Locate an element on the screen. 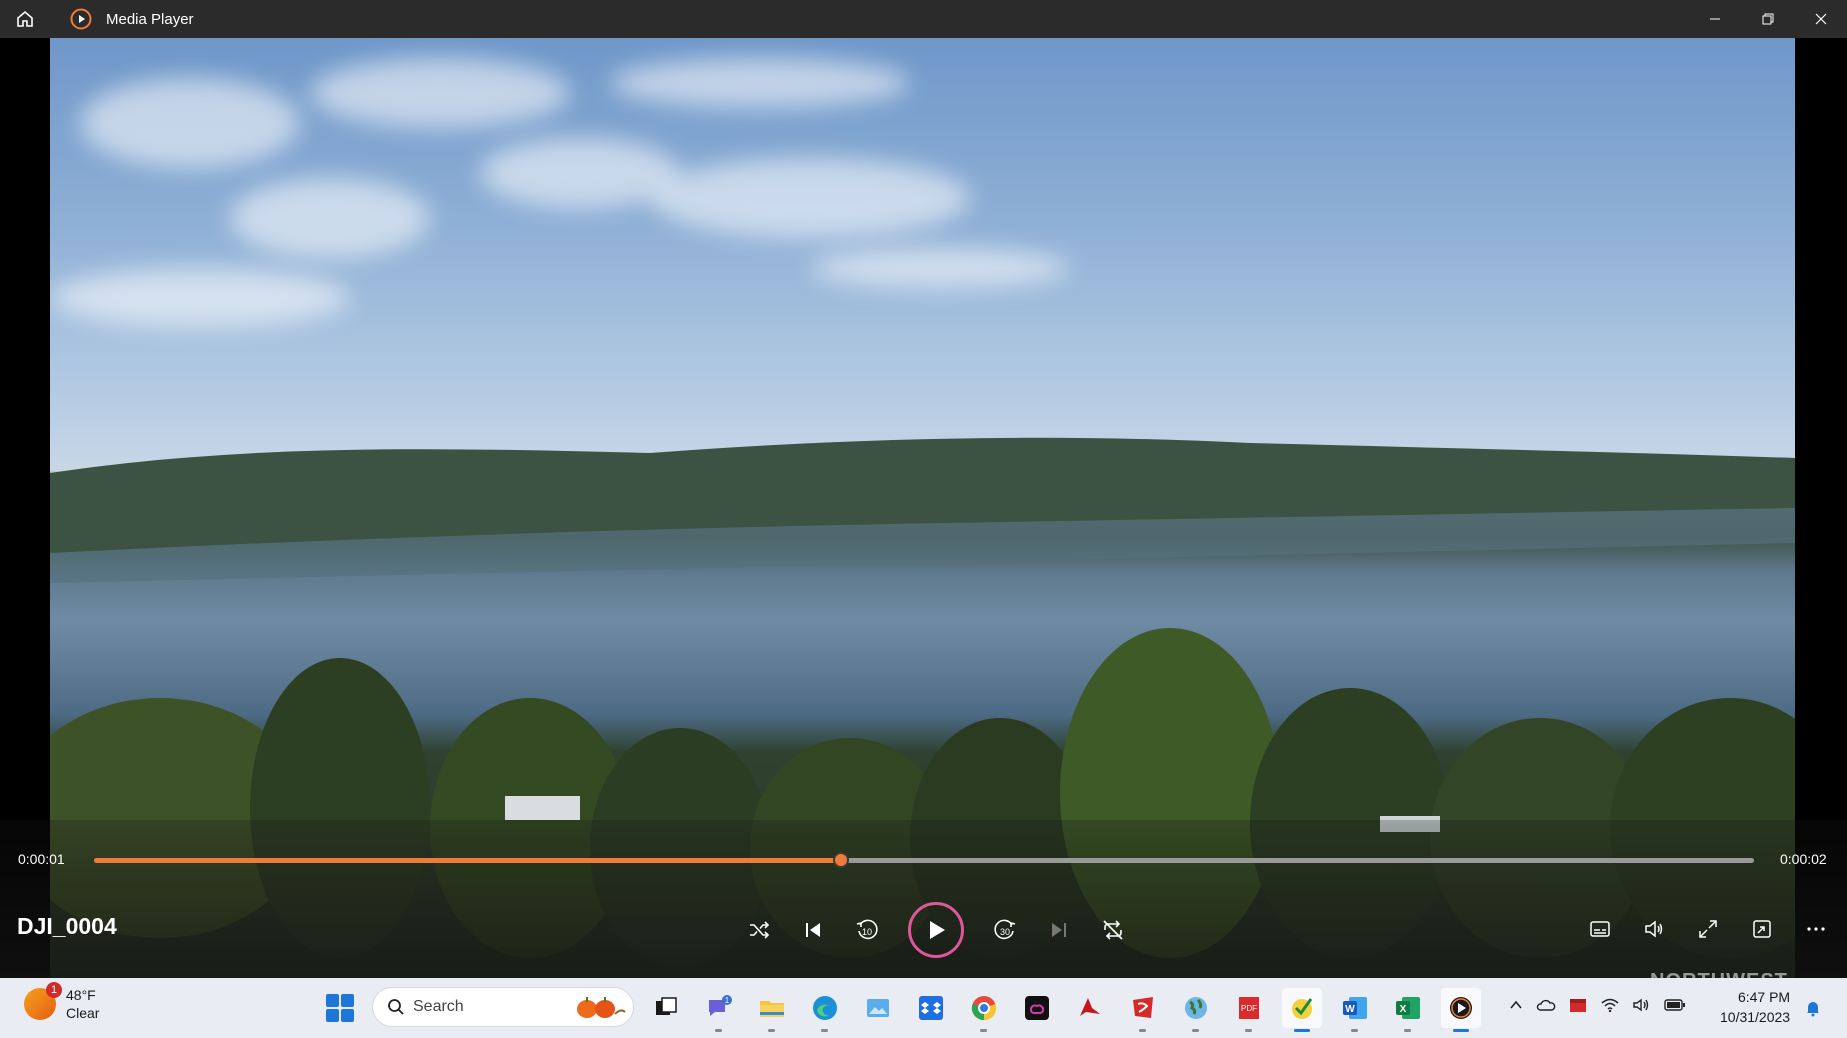  red-app-button is located at coordinates (1143, 1010).